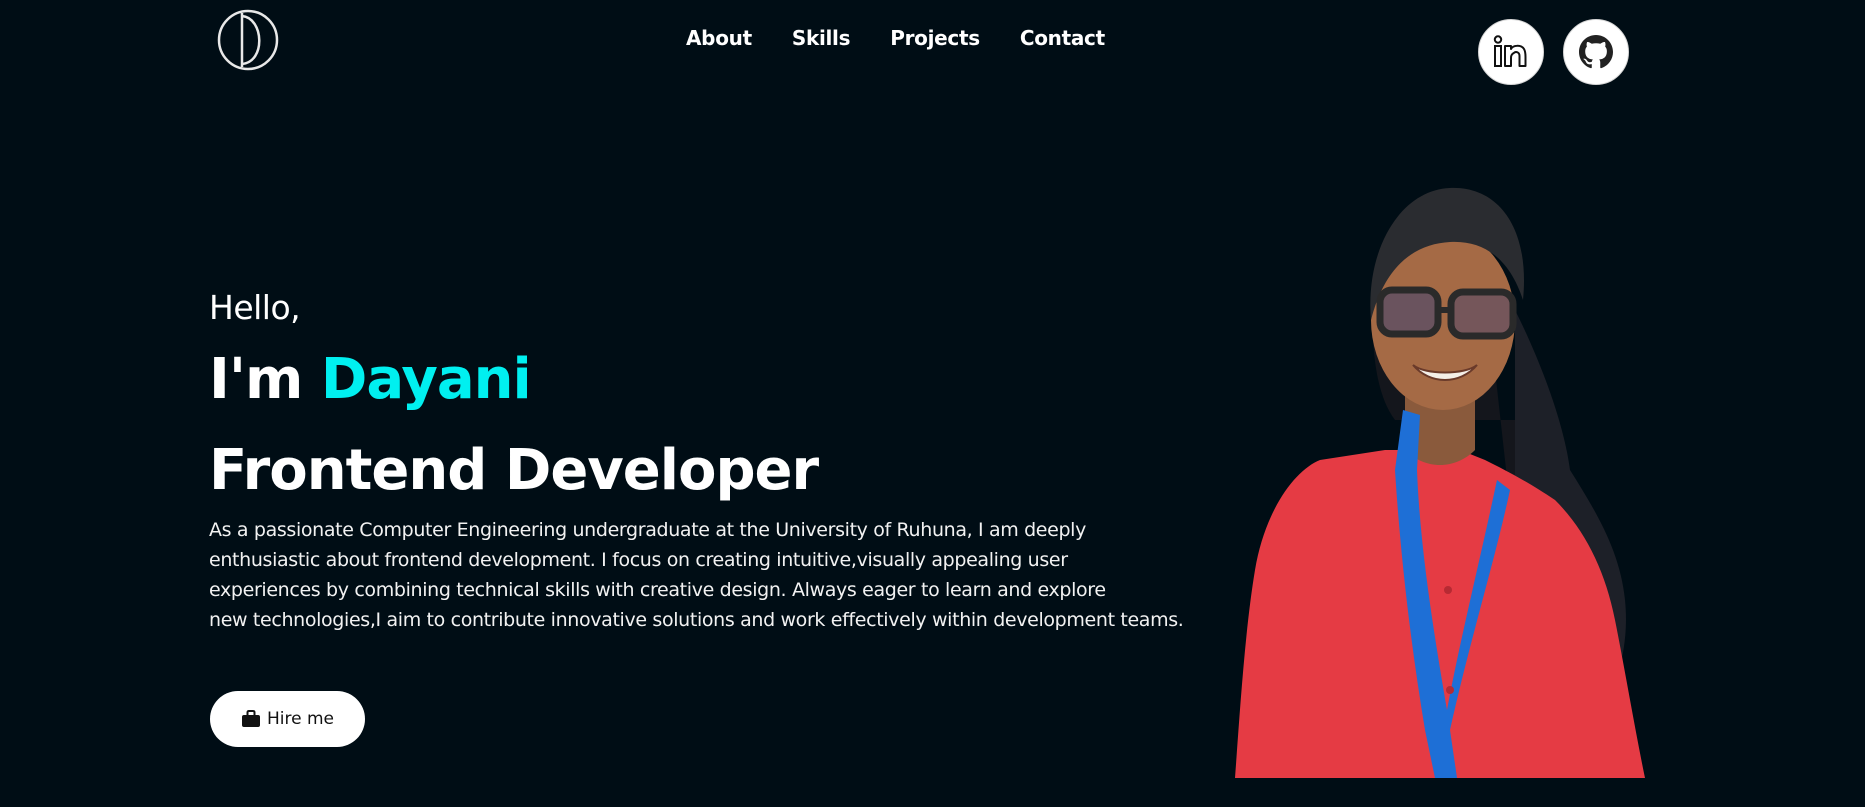 The image size is (1865, 807). I want to click on greeting-text: Hello,, so click(255, 307).